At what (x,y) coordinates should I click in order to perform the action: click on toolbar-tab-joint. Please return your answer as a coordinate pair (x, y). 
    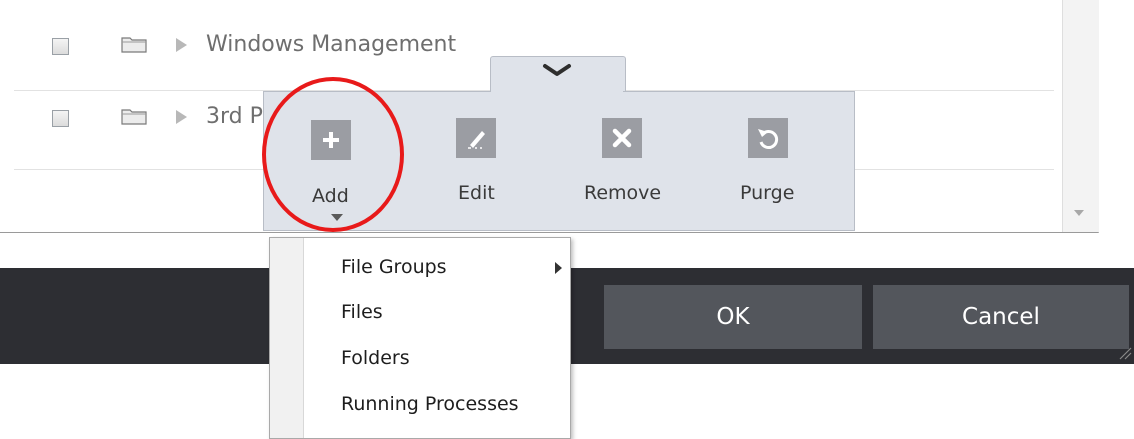
    Looking at the image, I should click on (557, 92).